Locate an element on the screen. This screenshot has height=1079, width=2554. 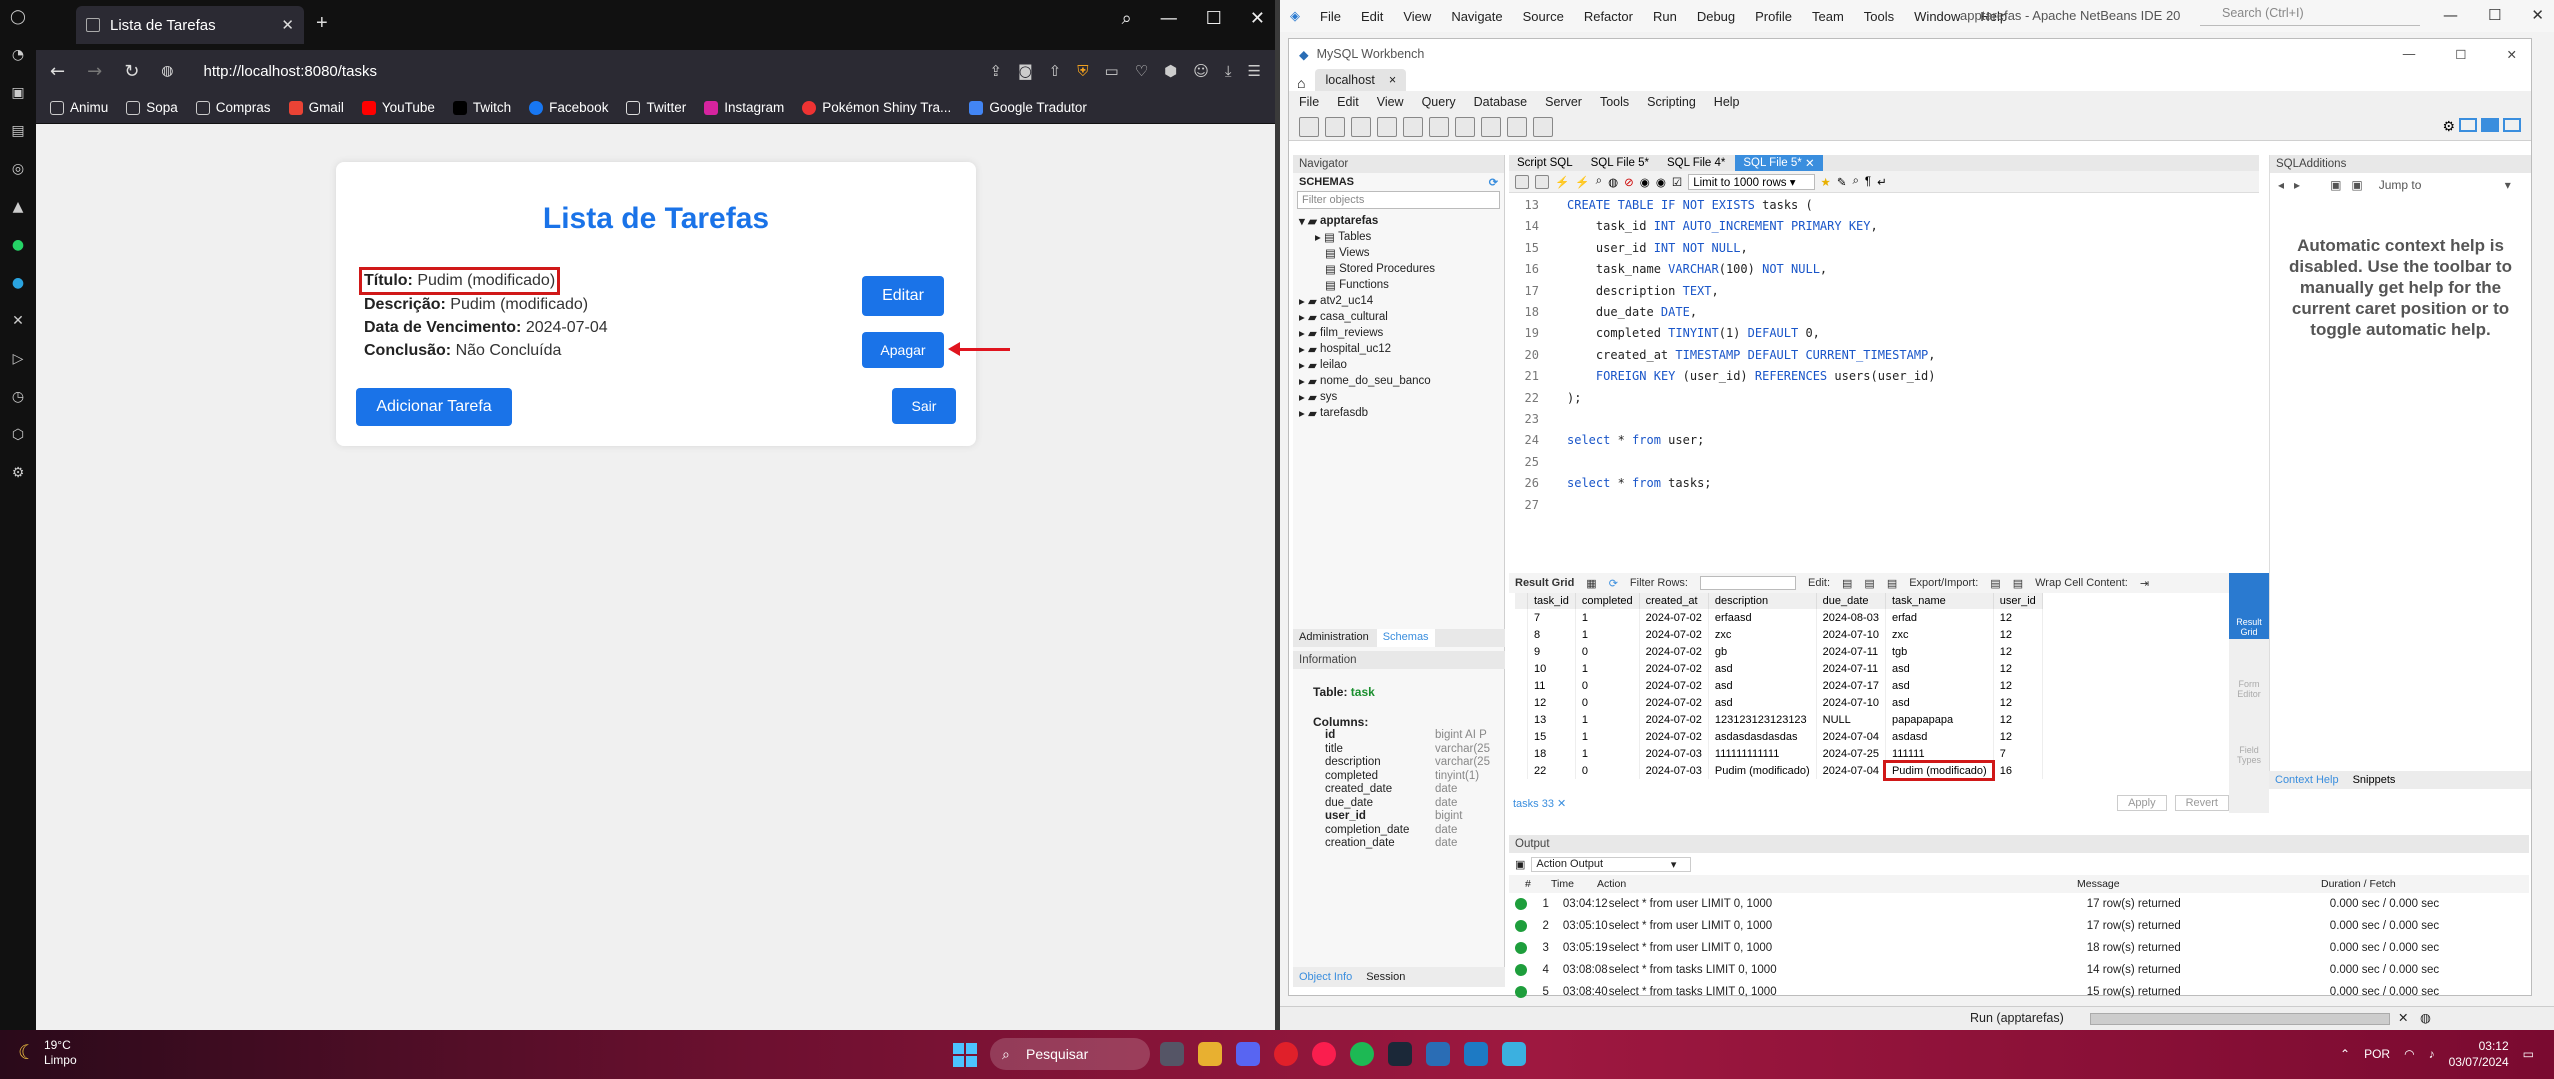
table-cell: 2024-07-02 is located at coordinates (1674, 736).